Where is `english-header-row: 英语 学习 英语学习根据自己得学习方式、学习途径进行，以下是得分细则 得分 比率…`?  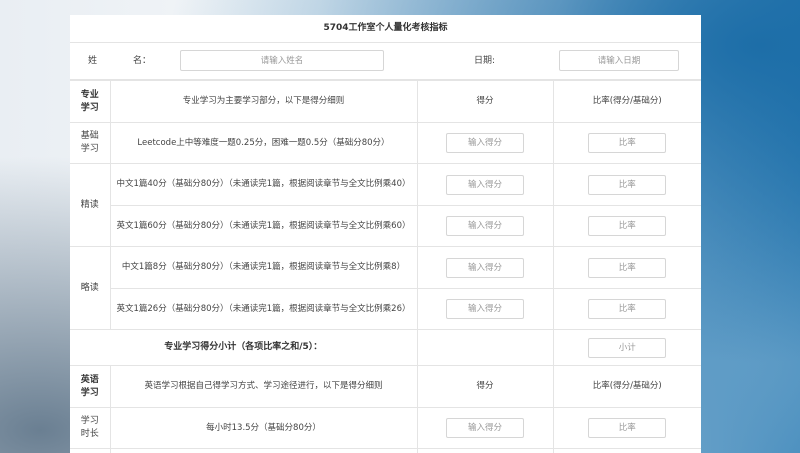 english-header-row: 英语 学习 英语学习根据自己得学习方式、学习途径进行，以下是得分细则 得分 比率… is located at coordinates (385, 386).